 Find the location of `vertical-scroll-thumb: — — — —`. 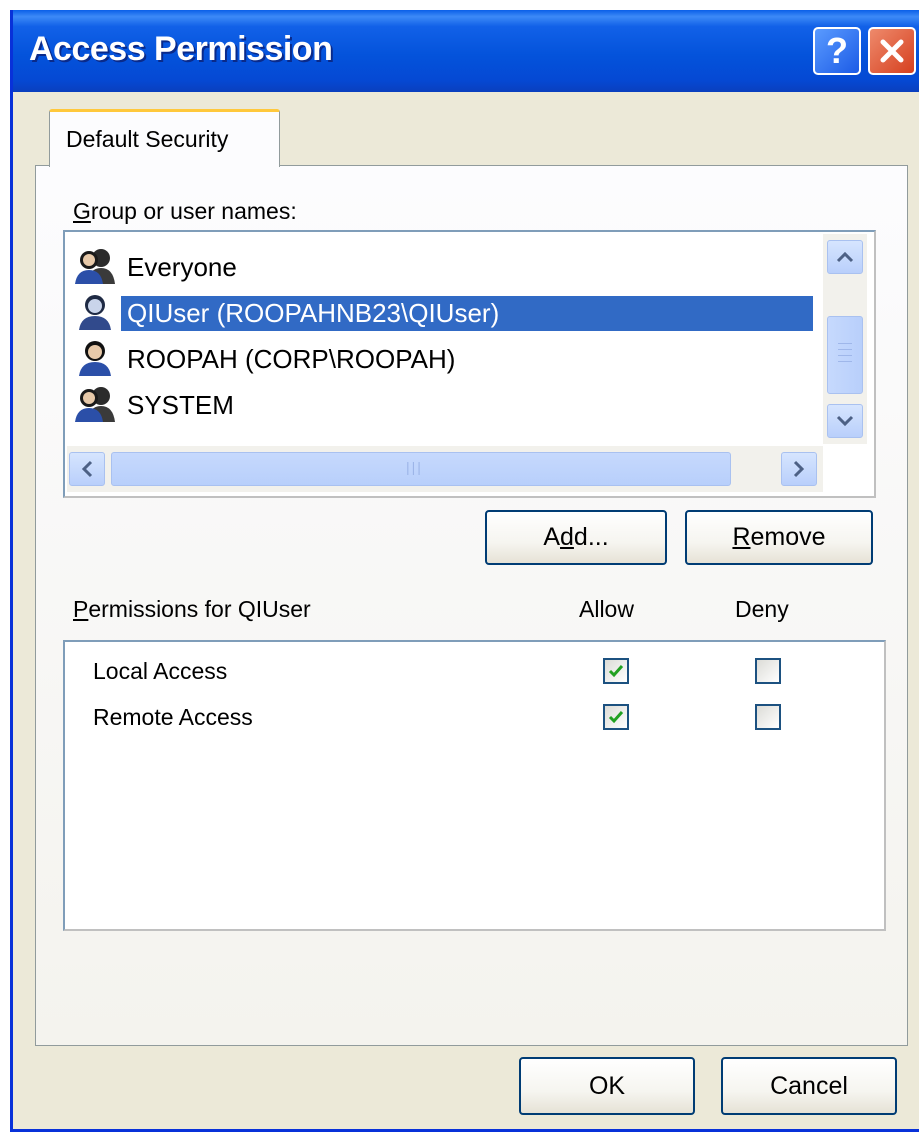

vertical-scroll-thumb: — — — — is located at coordinates (845, 355).